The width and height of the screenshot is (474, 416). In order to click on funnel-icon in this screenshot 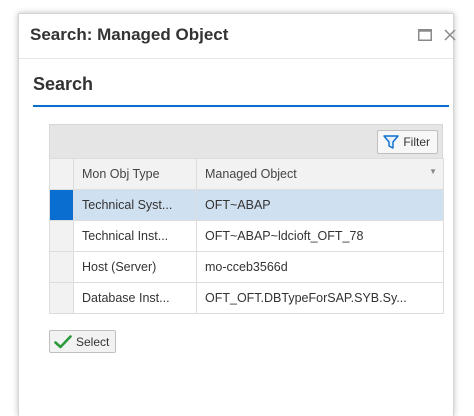, I will do `click(391, 141)`.